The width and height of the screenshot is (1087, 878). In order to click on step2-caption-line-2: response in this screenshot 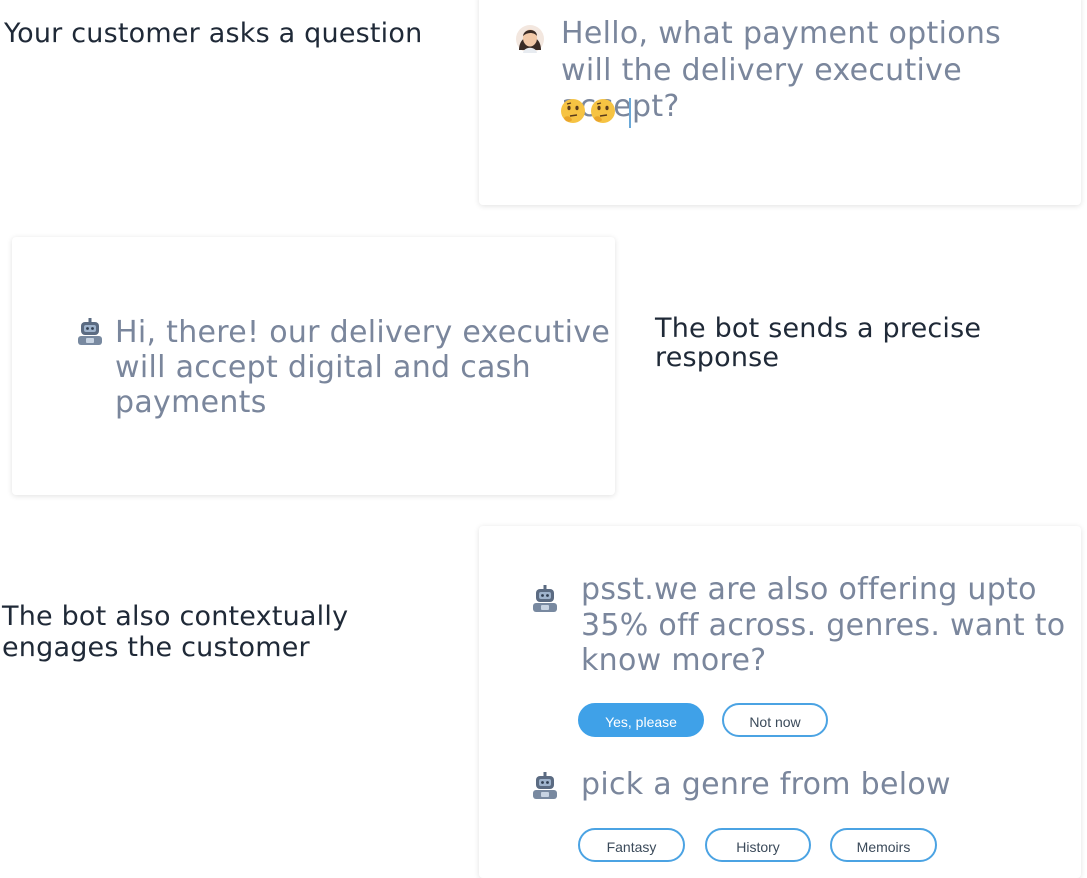, I will do `click(717, 357)`.